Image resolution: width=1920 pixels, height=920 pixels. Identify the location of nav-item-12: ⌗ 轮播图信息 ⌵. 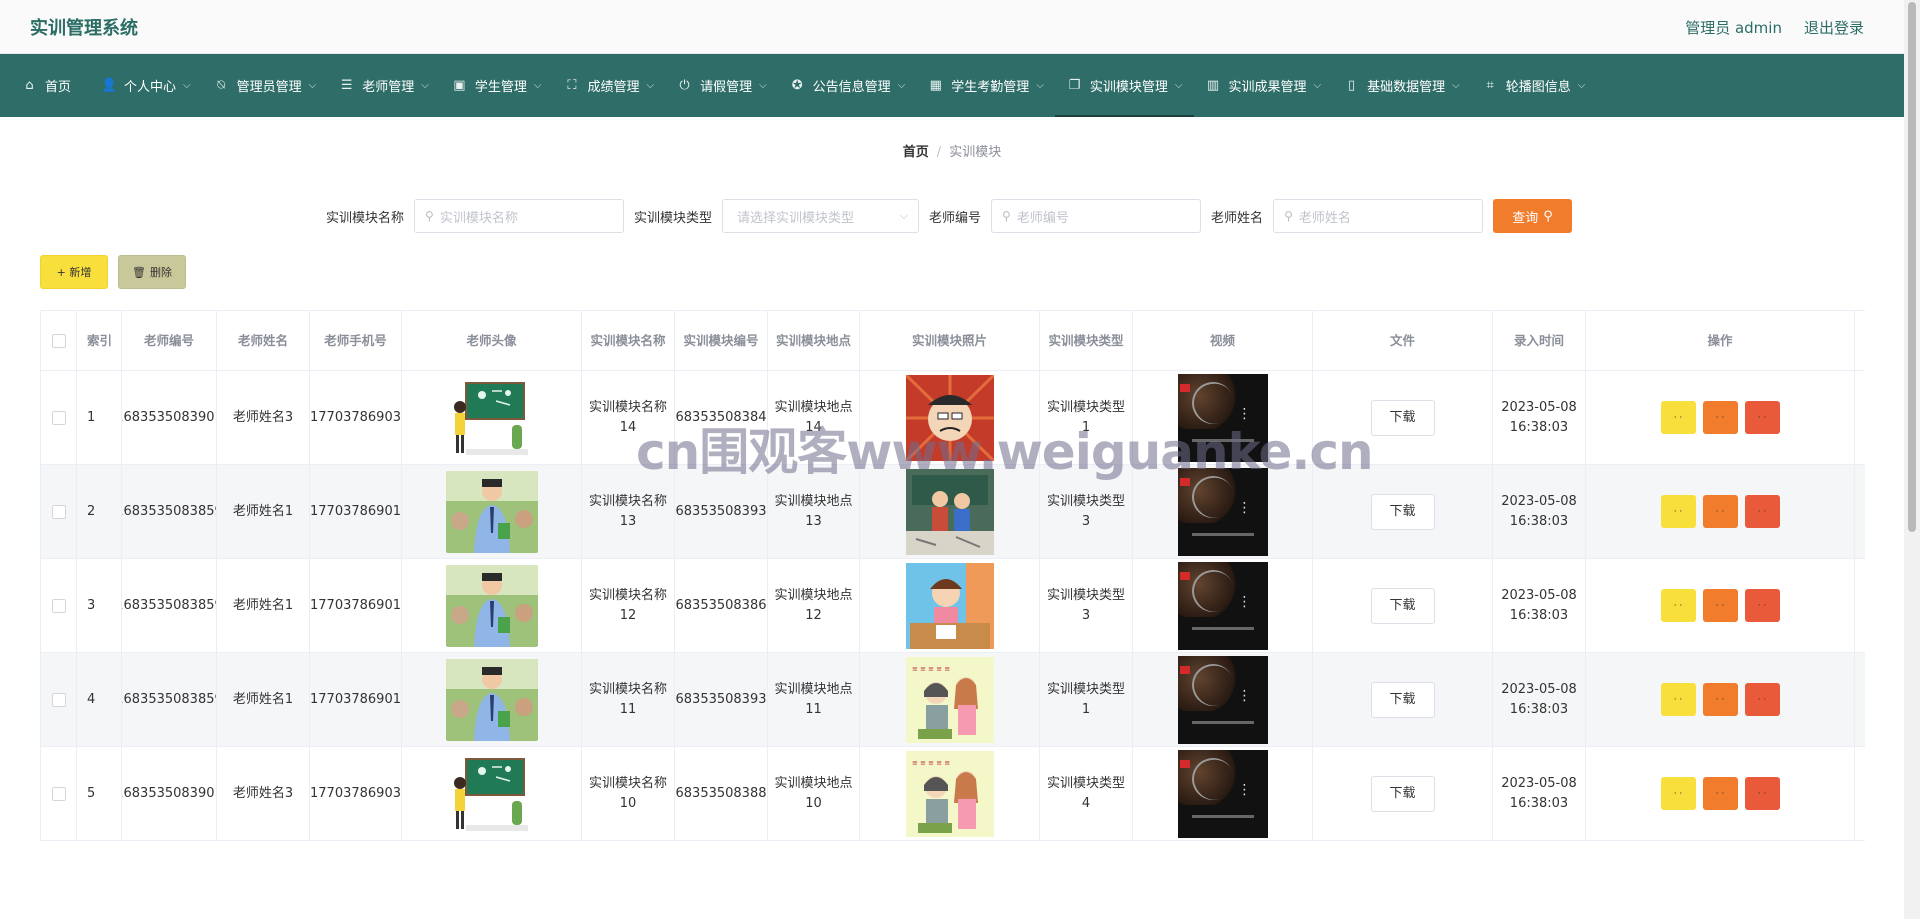
(1534, 85).